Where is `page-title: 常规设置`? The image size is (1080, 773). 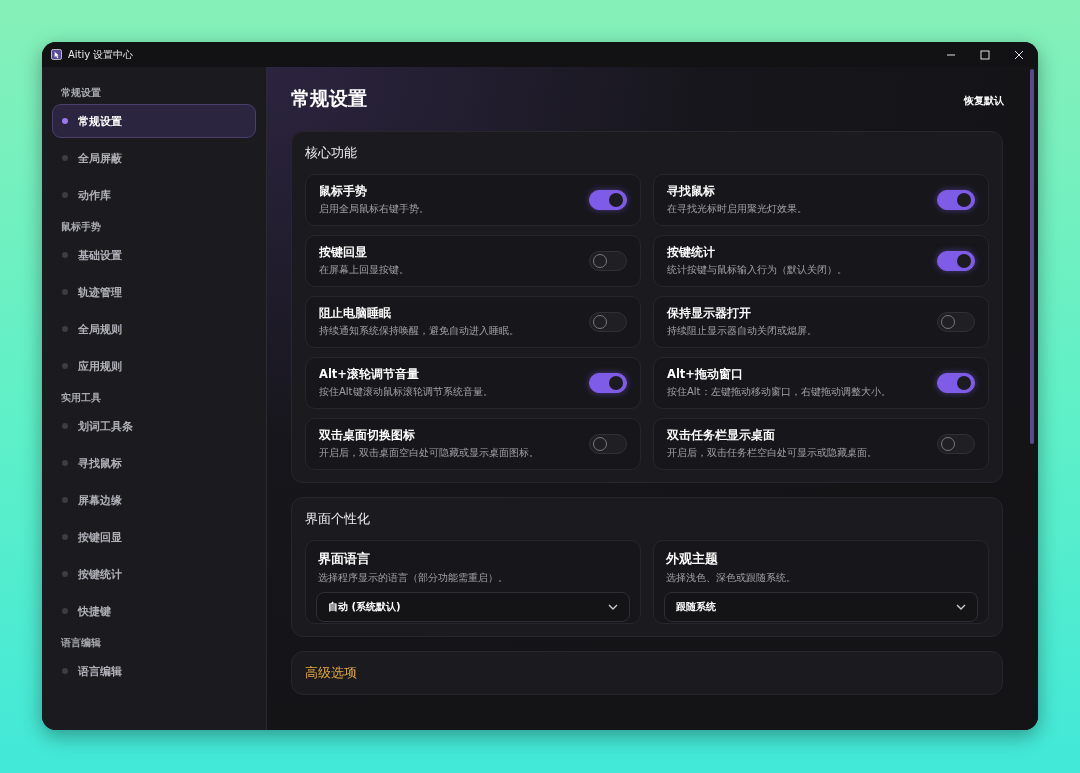 page-title: 常规设置 is located at coordinates (329, 98).